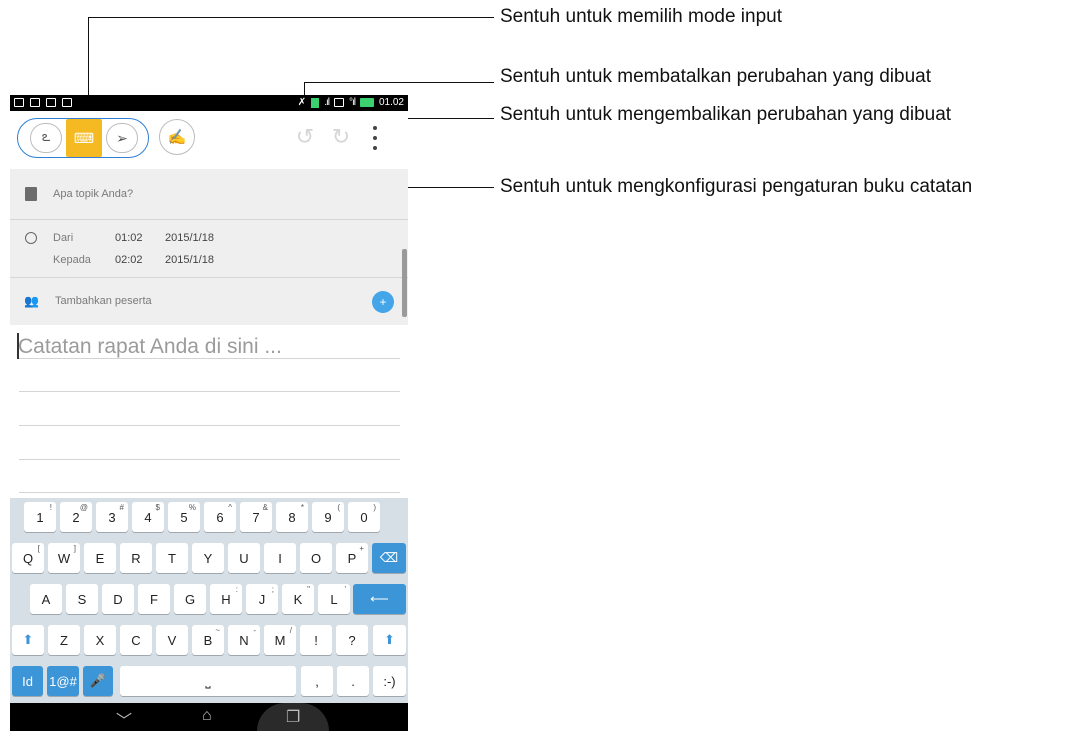 This screenshot has height=731, width=1075. What do you see at coordinates (98, 681) in the screenshot?
I see `voice-input-key: 🎤` at bounding box center [98, 681].